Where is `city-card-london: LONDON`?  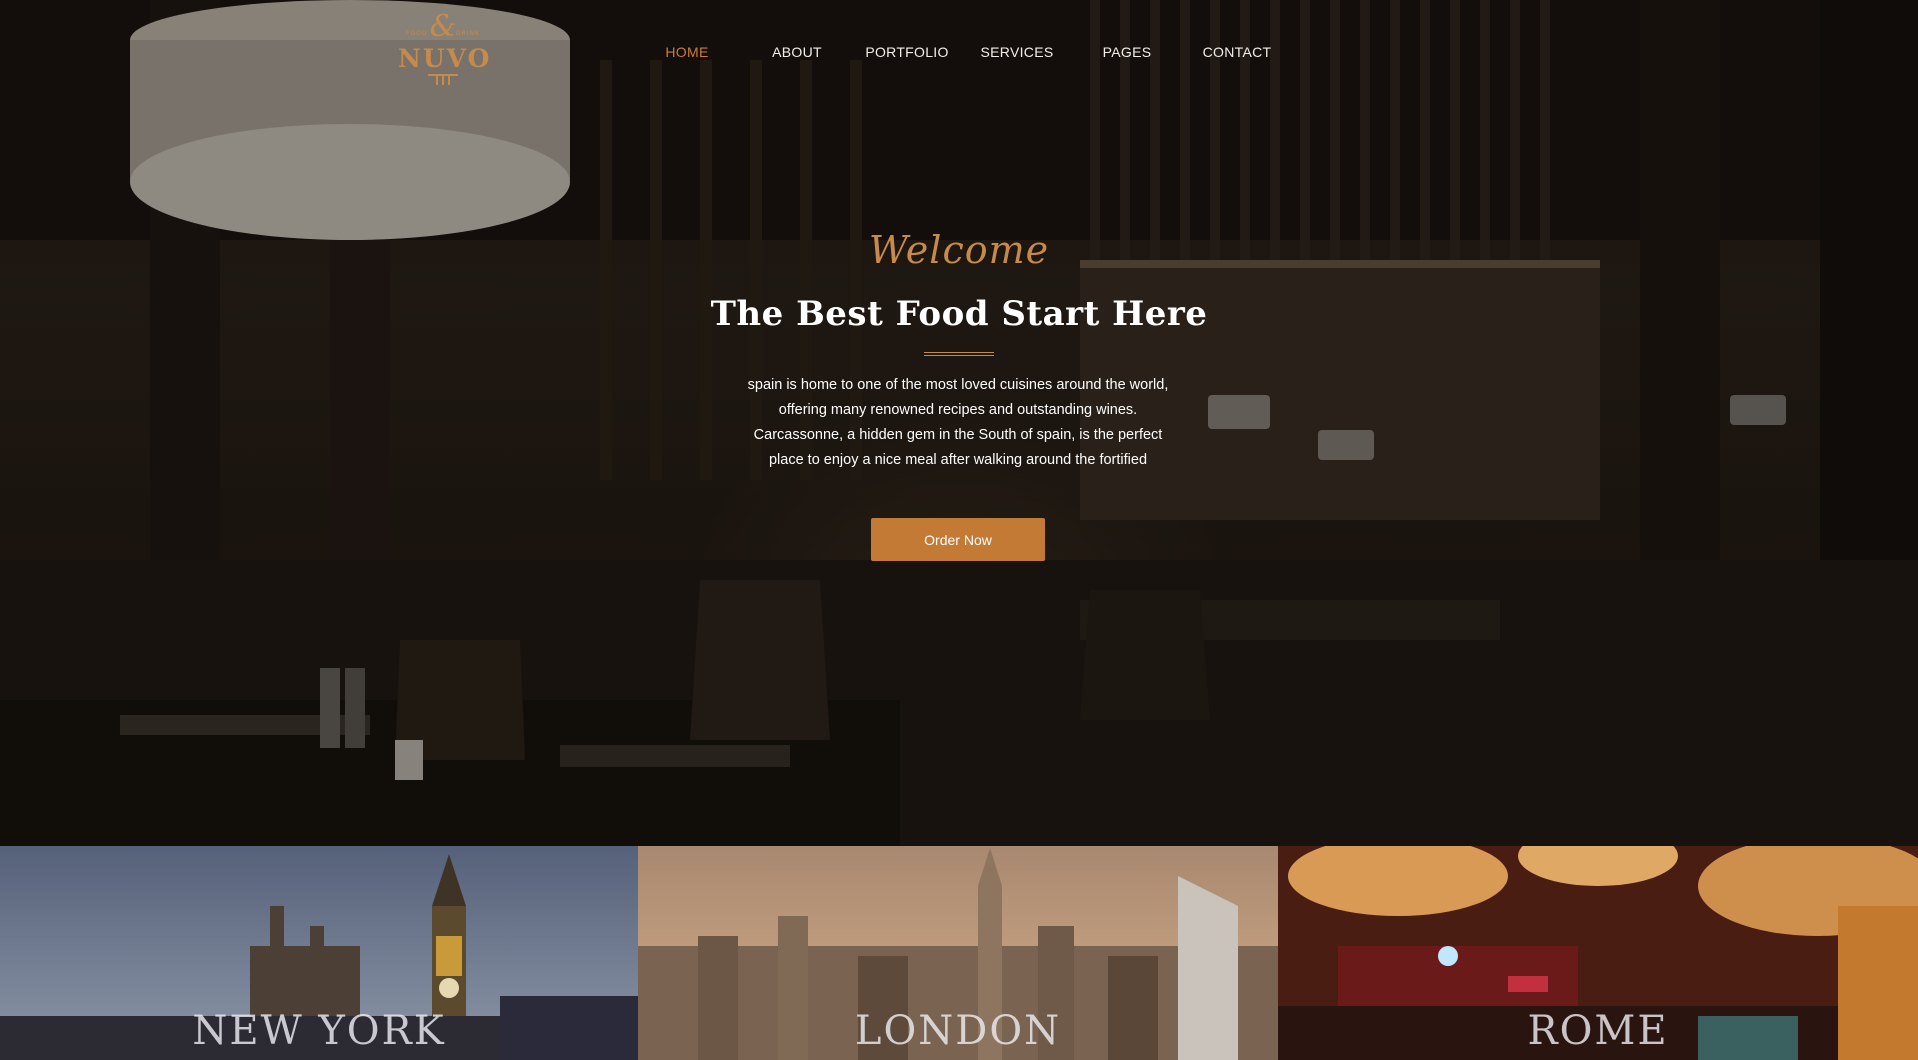
city-card-london: LONDON is located at coordinates (958, 953).